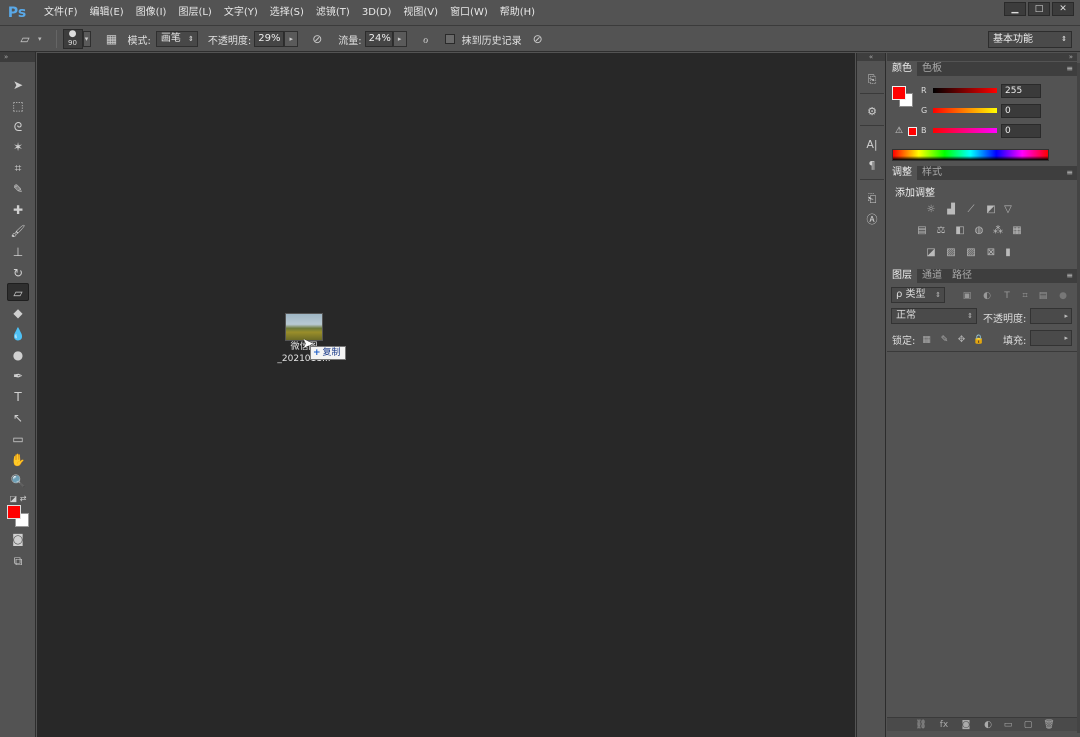 Image resolution: width=1080 pixels, height=737 pixels. I want to click on vibrance-icon: ▽, so click(1008, 210).